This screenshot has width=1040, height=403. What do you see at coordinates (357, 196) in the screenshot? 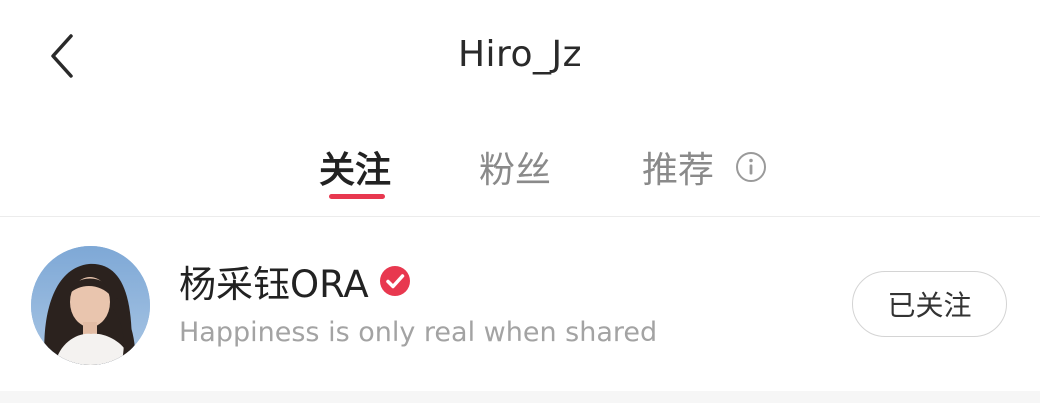
I see `active-tab-indicator` at bounding box center [357, 196].